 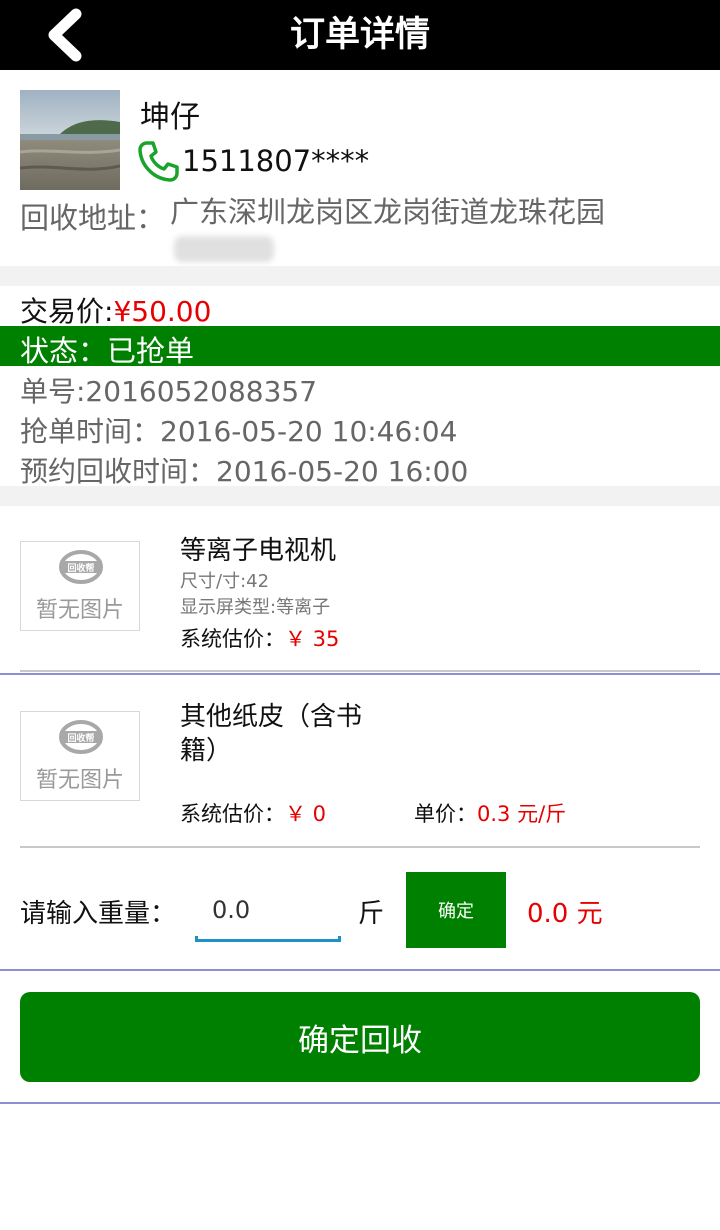 I want to click on item-attribute: 尺寸/寸:42, so click(x=225, y=581).